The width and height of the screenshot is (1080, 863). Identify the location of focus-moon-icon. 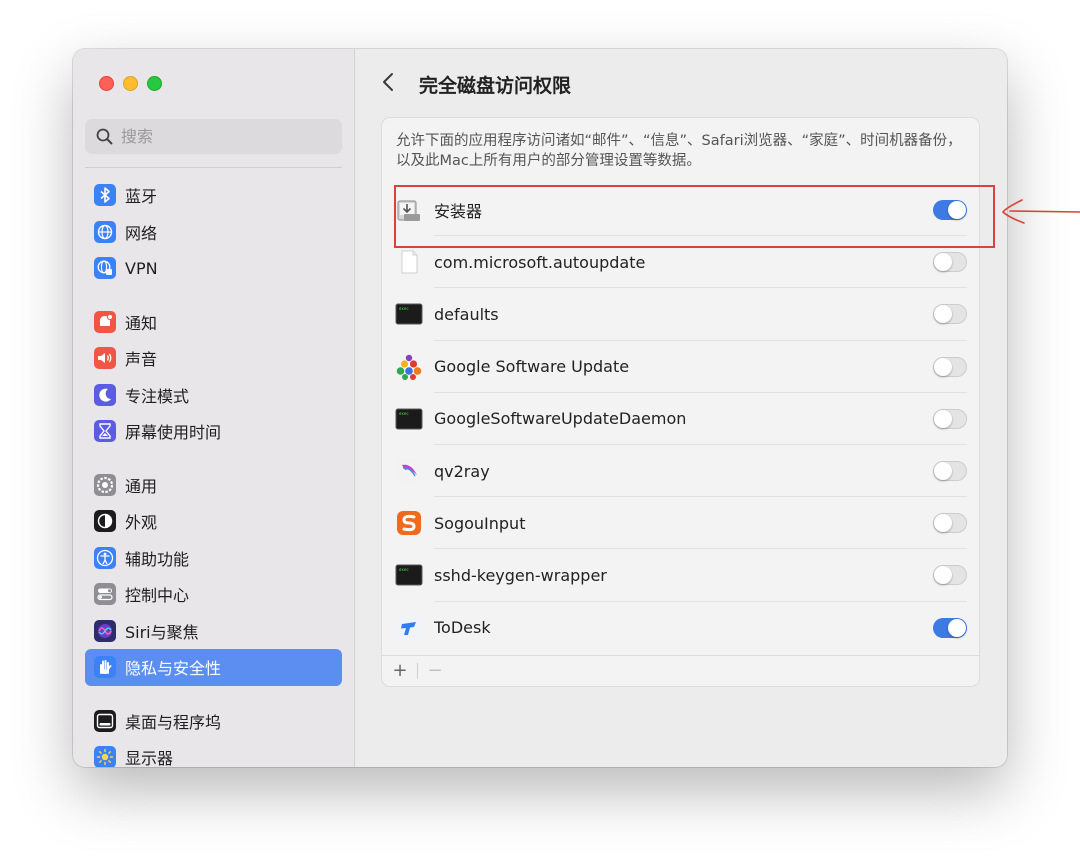
(105, 394).